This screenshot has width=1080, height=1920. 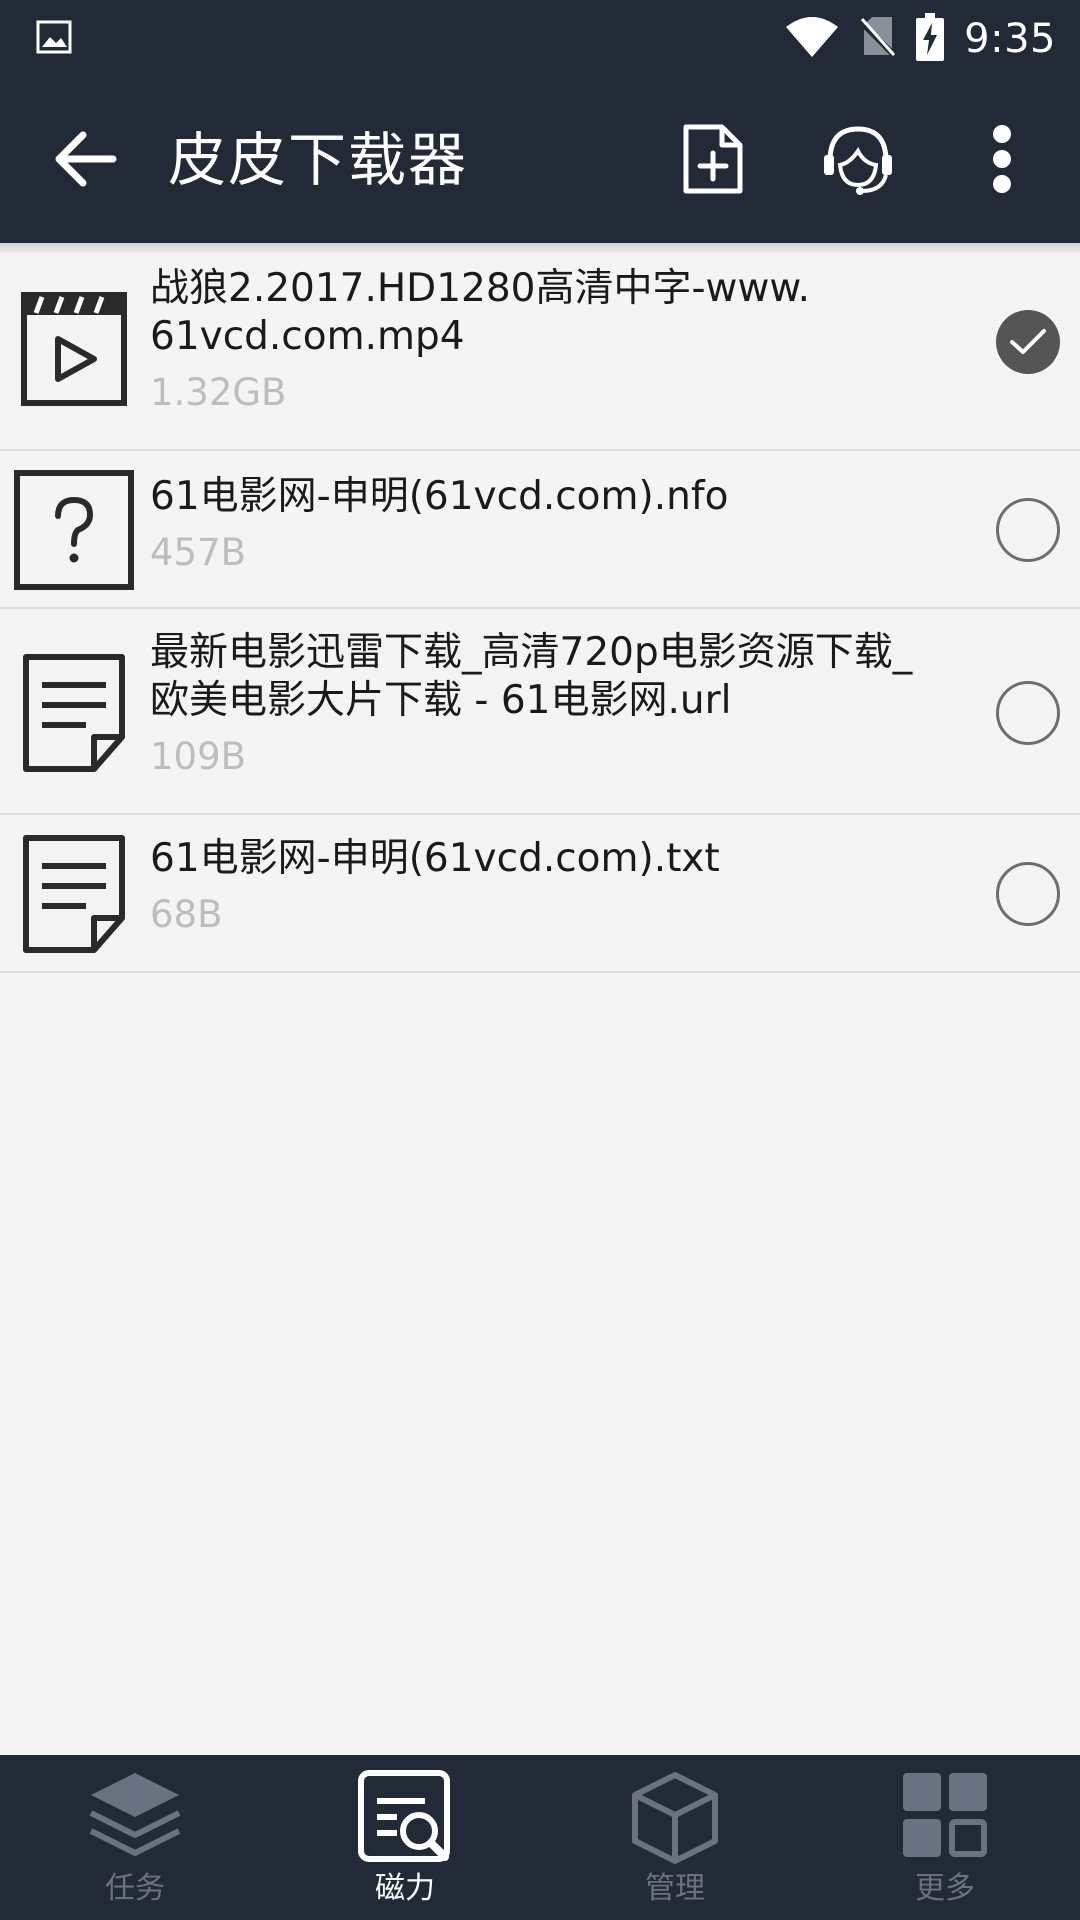 I want to click on file-name: 战狼2.2017.HD1280高清中字-www. 61vcd.com.mp4, so click(x=480, y=312).